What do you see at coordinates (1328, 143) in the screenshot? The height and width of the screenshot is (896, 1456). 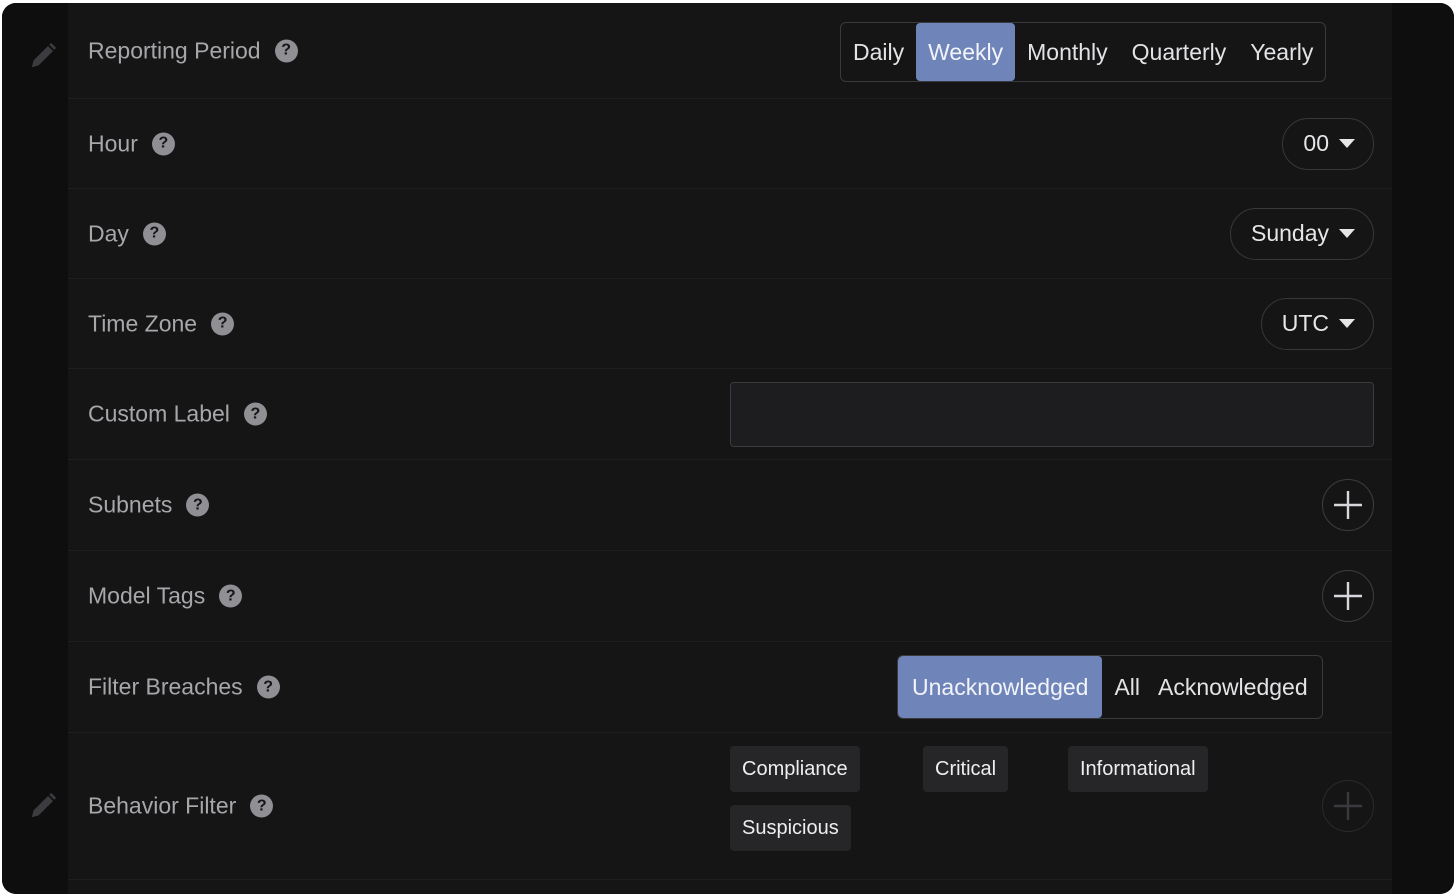 I see `hour-dropdown: 00` at bounding box center [1328, 143].